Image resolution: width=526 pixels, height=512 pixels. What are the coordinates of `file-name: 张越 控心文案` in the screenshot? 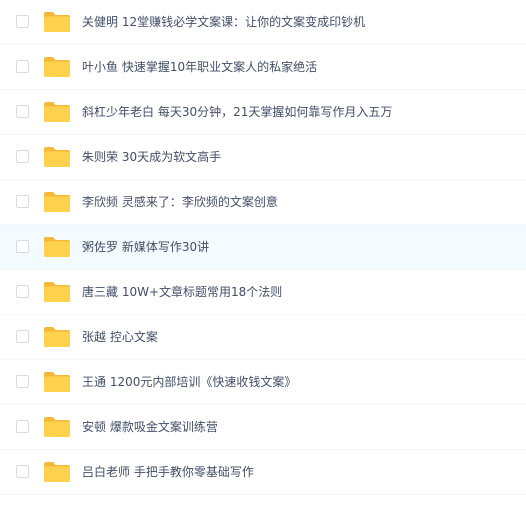 It's located at (120, 337).